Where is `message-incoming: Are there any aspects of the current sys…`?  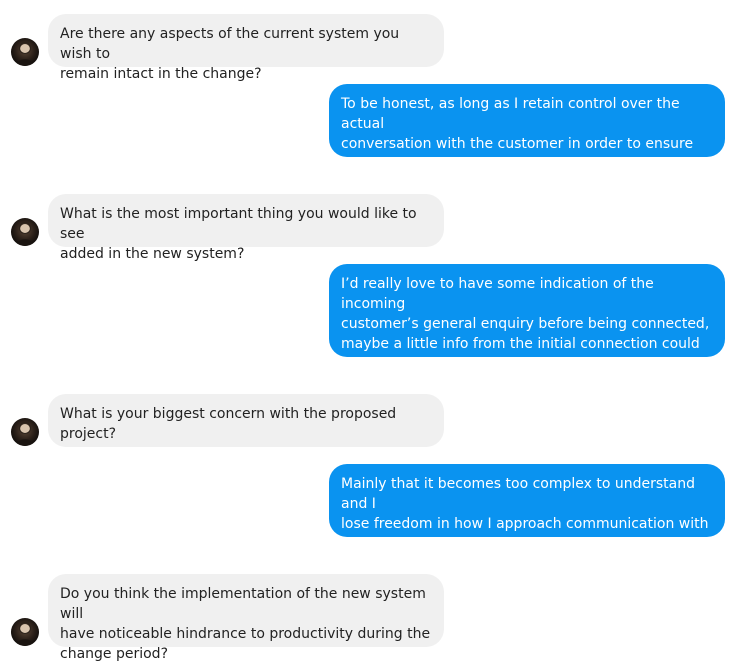 message-incoming: Are there any aspects of the current sys… is located at coordinates (246, 48).